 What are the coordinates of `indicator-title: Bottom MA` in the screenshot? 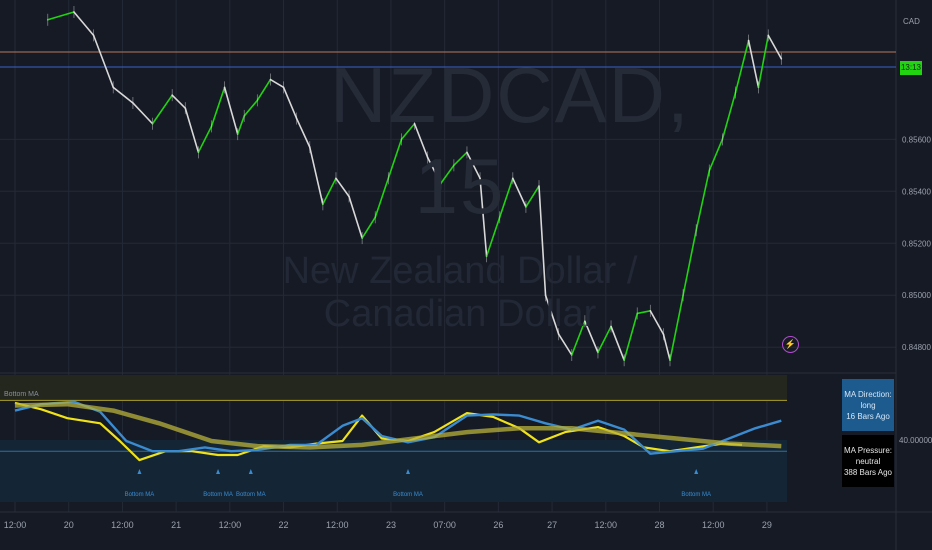 It's located at (21, 394).